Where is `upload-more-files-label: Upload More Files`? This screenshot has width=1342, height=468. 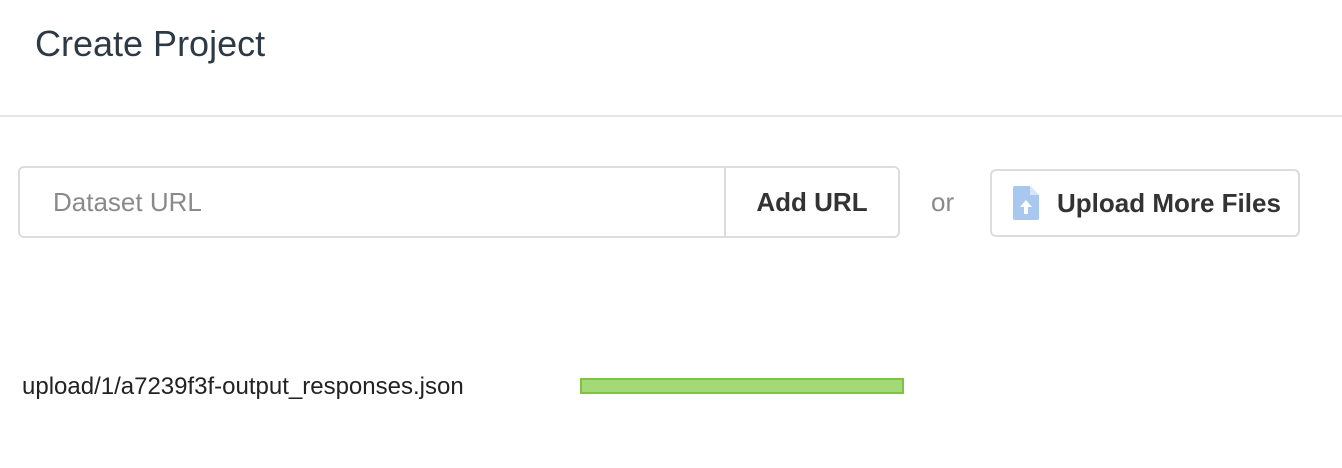
upload-more-files-label: Upload More Files is located at coordinates (1169, 202).